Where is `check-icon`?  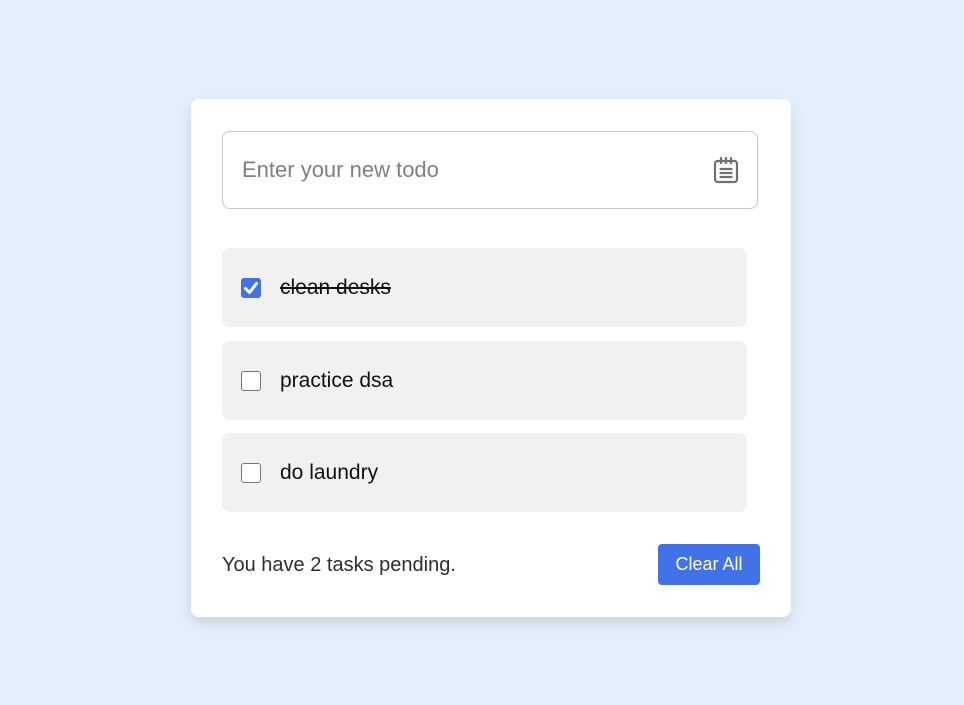 check-icon is located at coordinates (251, 288).